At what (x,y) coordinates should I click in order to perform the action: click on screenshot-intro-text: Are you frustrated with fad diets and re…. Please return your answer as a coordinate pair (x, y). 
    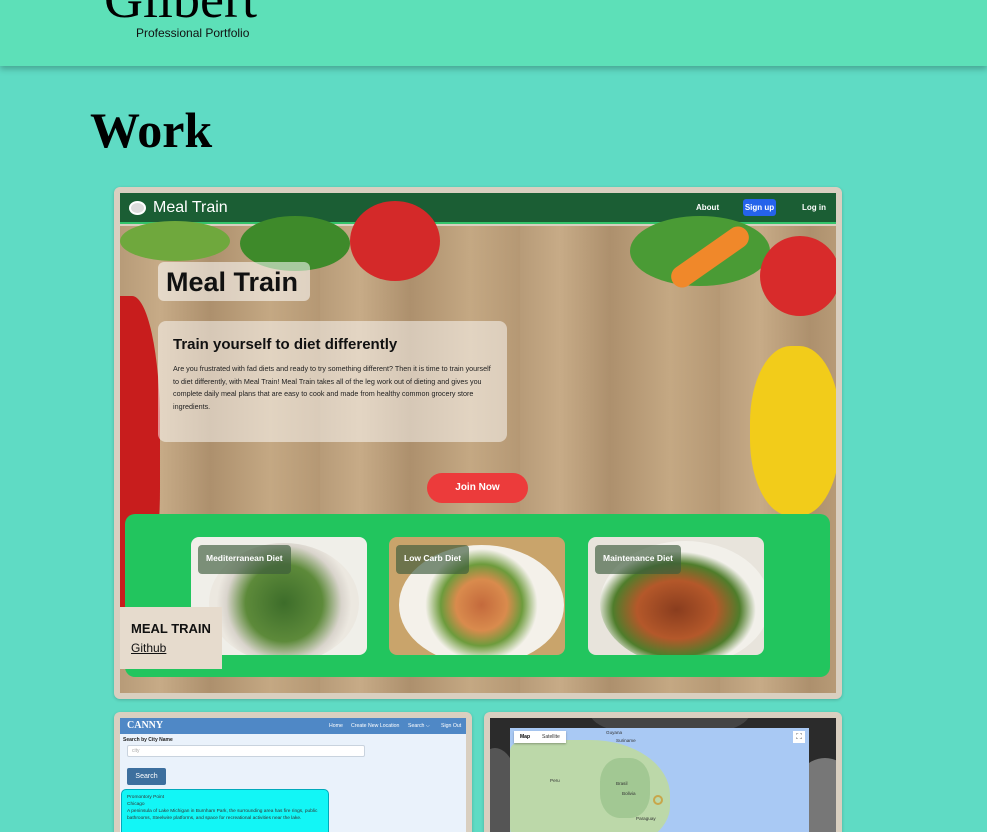
    Looking at the image, I should click on (332, 387).